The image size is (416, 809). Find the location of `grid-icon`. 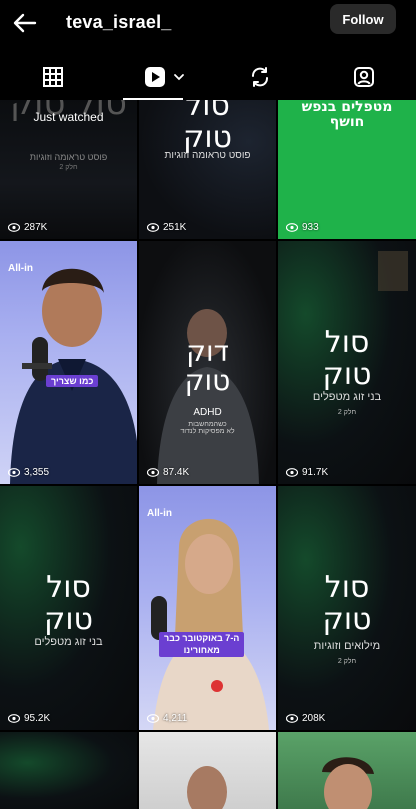

grid-icon is located at coordinates (53, 77).